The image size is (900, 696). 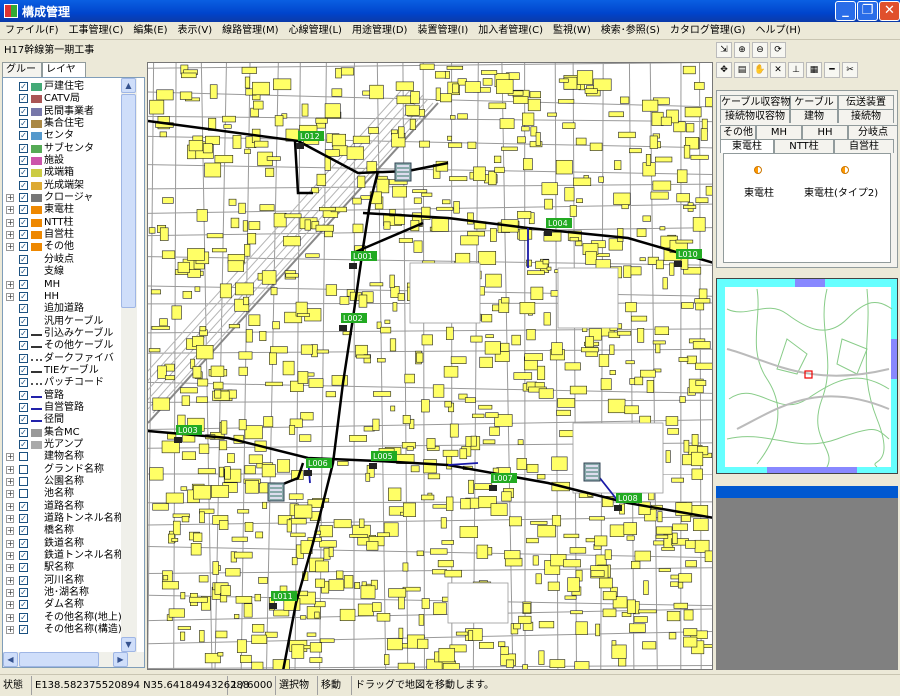 What do you see at coordinates (62, 457) in the screenshot?
I see `tree-item: + 建物名称` at bounding box center [62, 457].